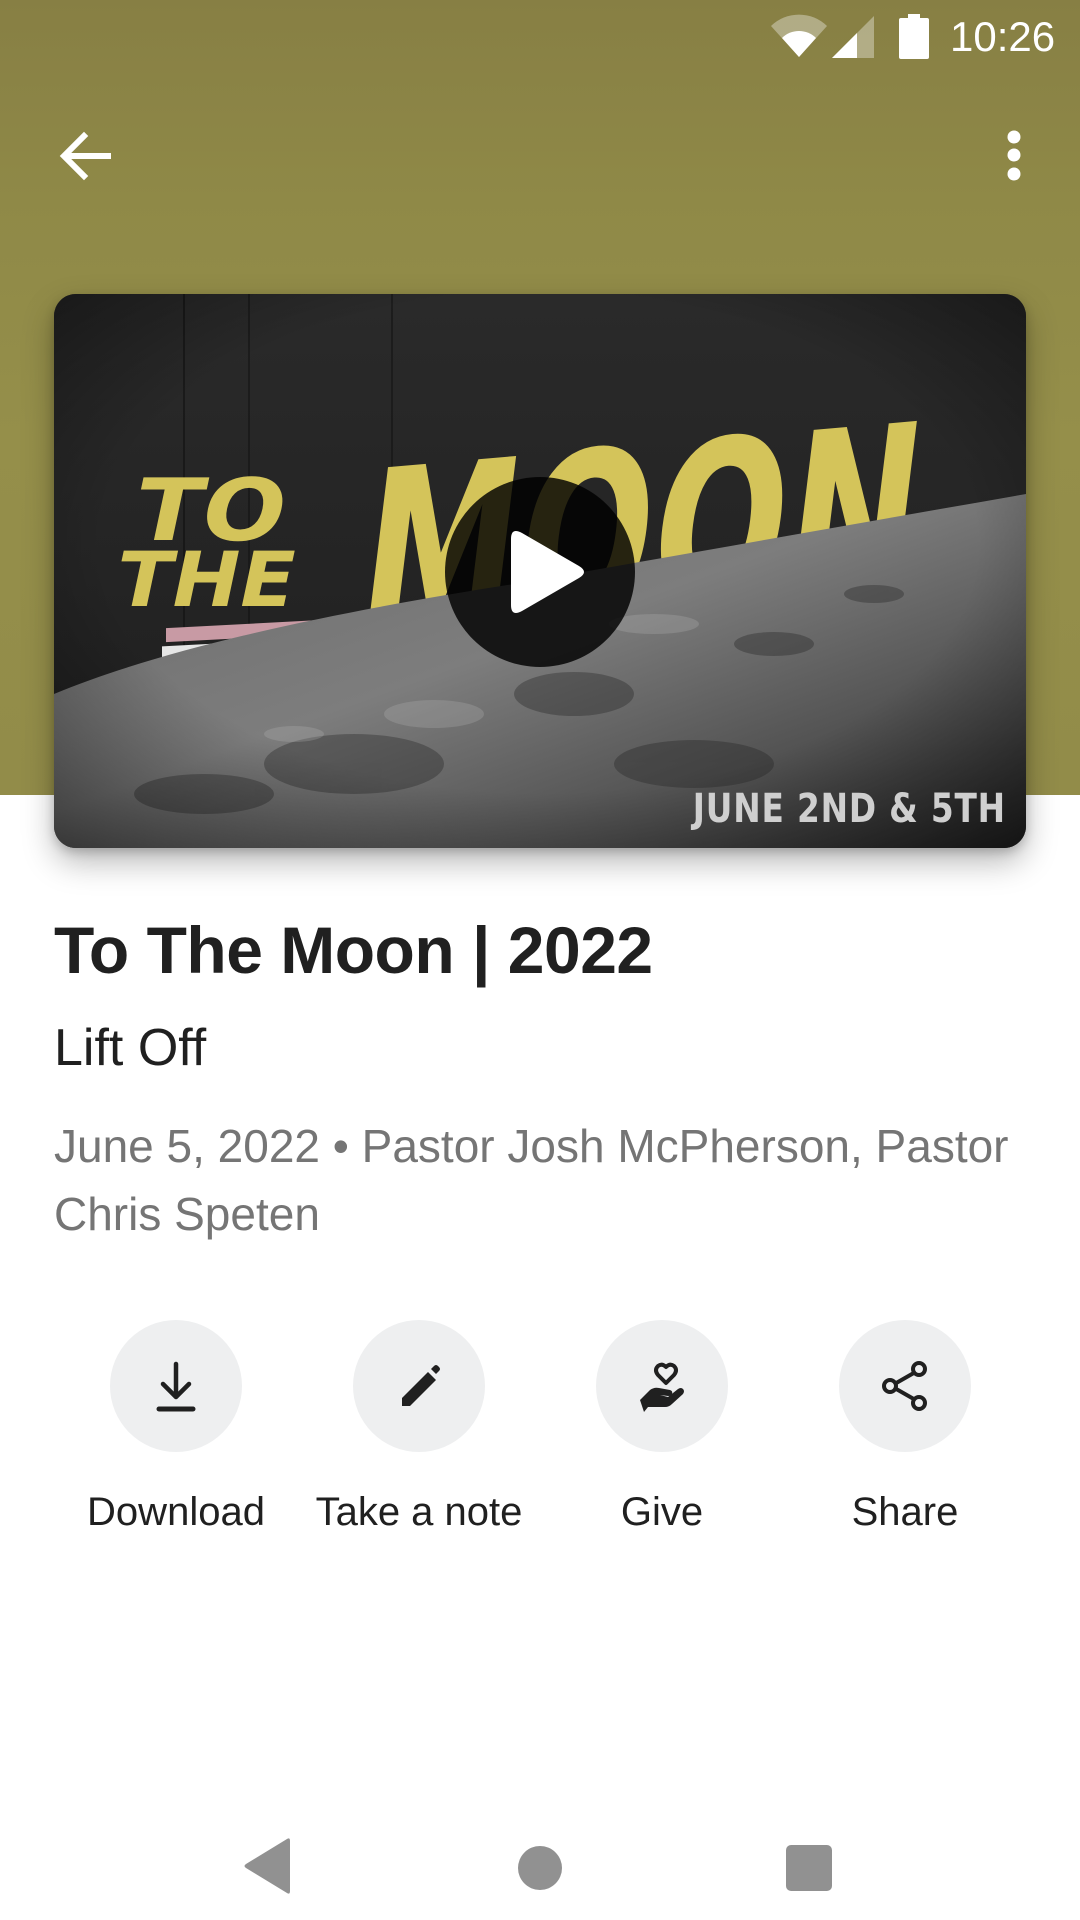  What do you see at coordinates (130, 1048) in the screenshot?
I see `sermon-subtitle: Lift Off` at bounding box center [130, 1048].